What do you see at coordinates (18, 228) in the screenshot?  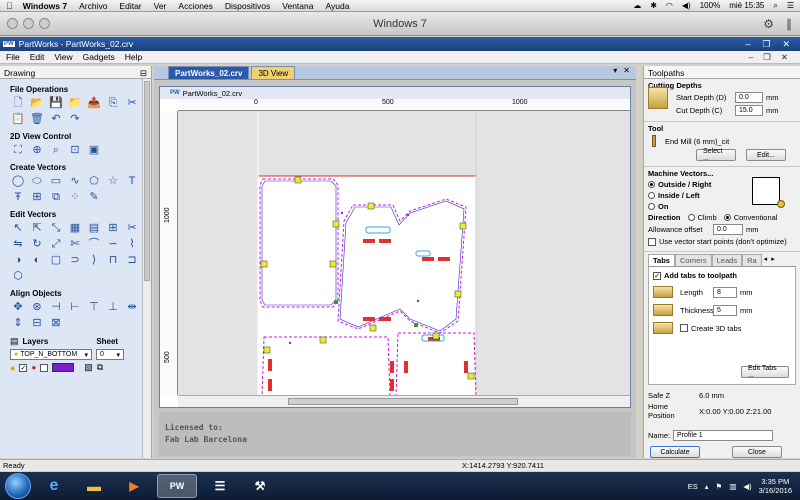 I see `select-icon: ↖` at bounding box center [18, 228].